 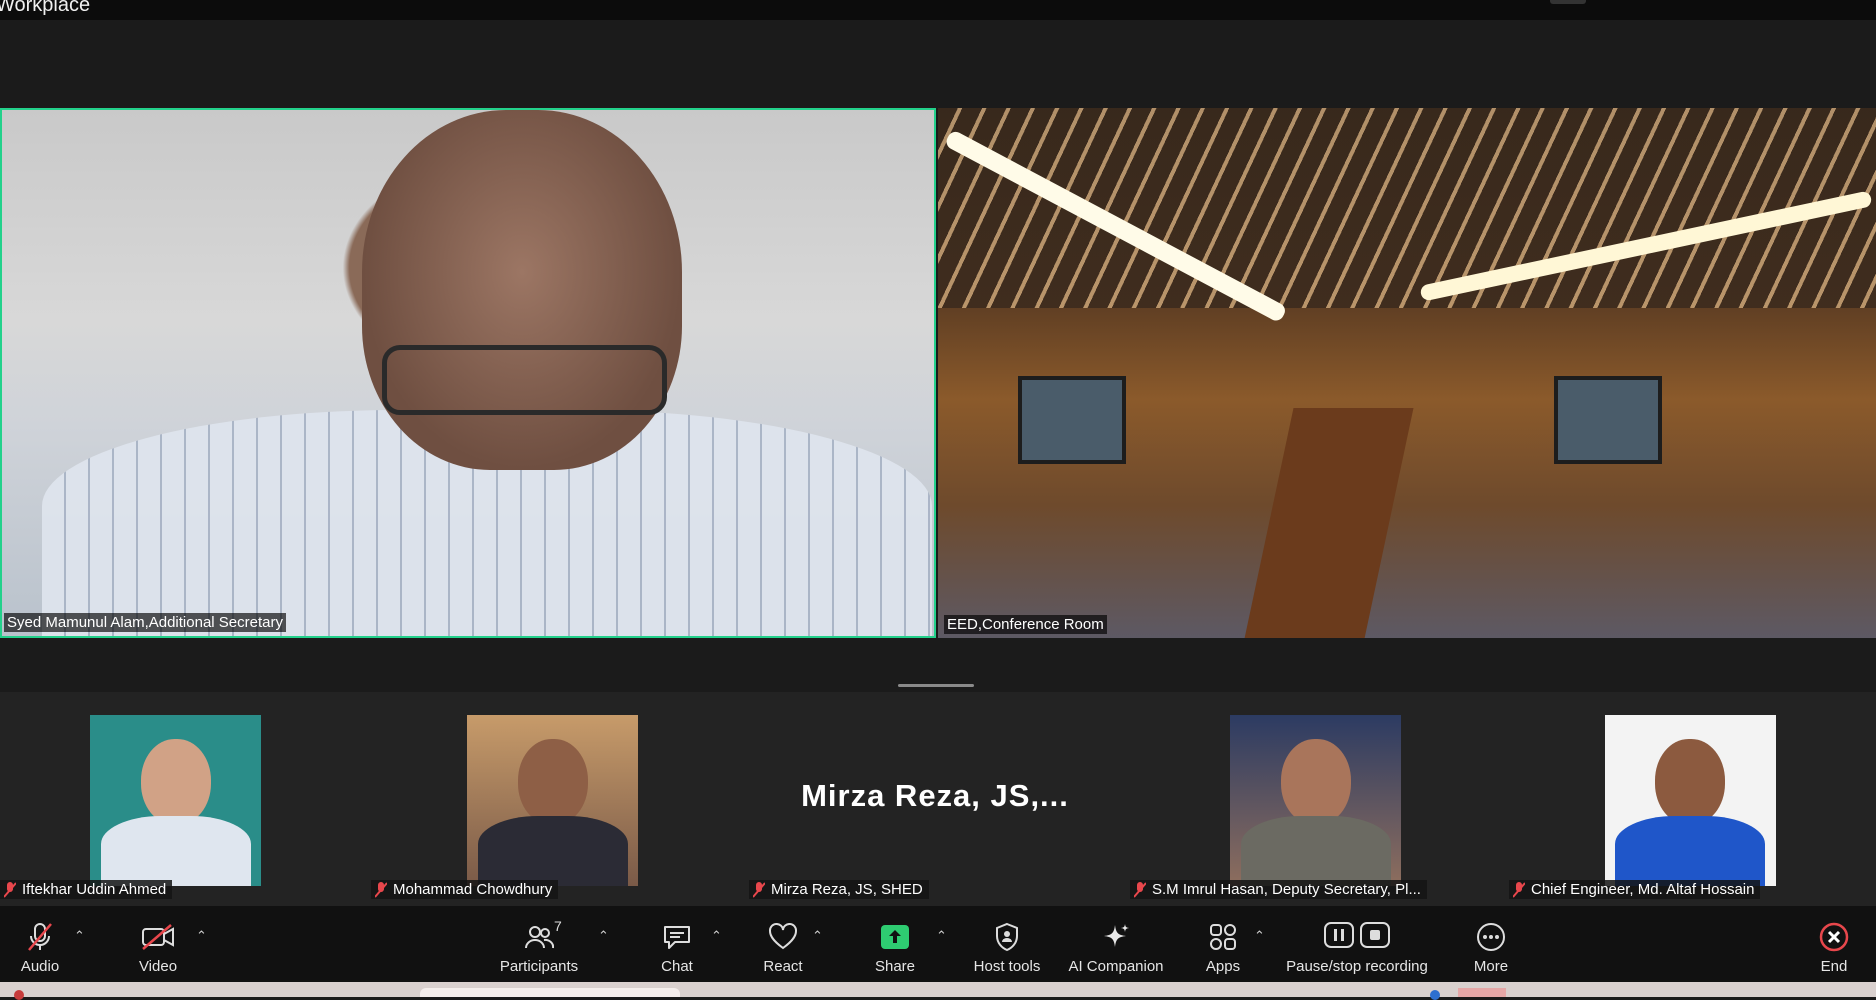 I want to click on host-tools-button: Host tools, so click(x=1007, y=944).